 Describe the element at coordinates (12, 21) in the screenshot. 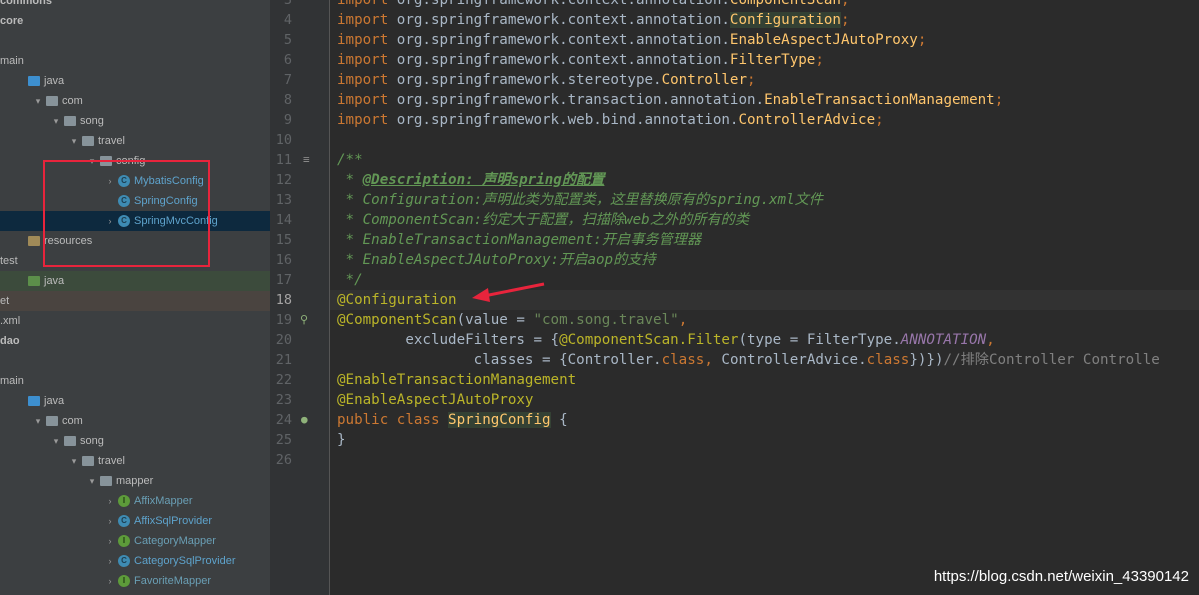

I see `tree-item-label: core` at that location.